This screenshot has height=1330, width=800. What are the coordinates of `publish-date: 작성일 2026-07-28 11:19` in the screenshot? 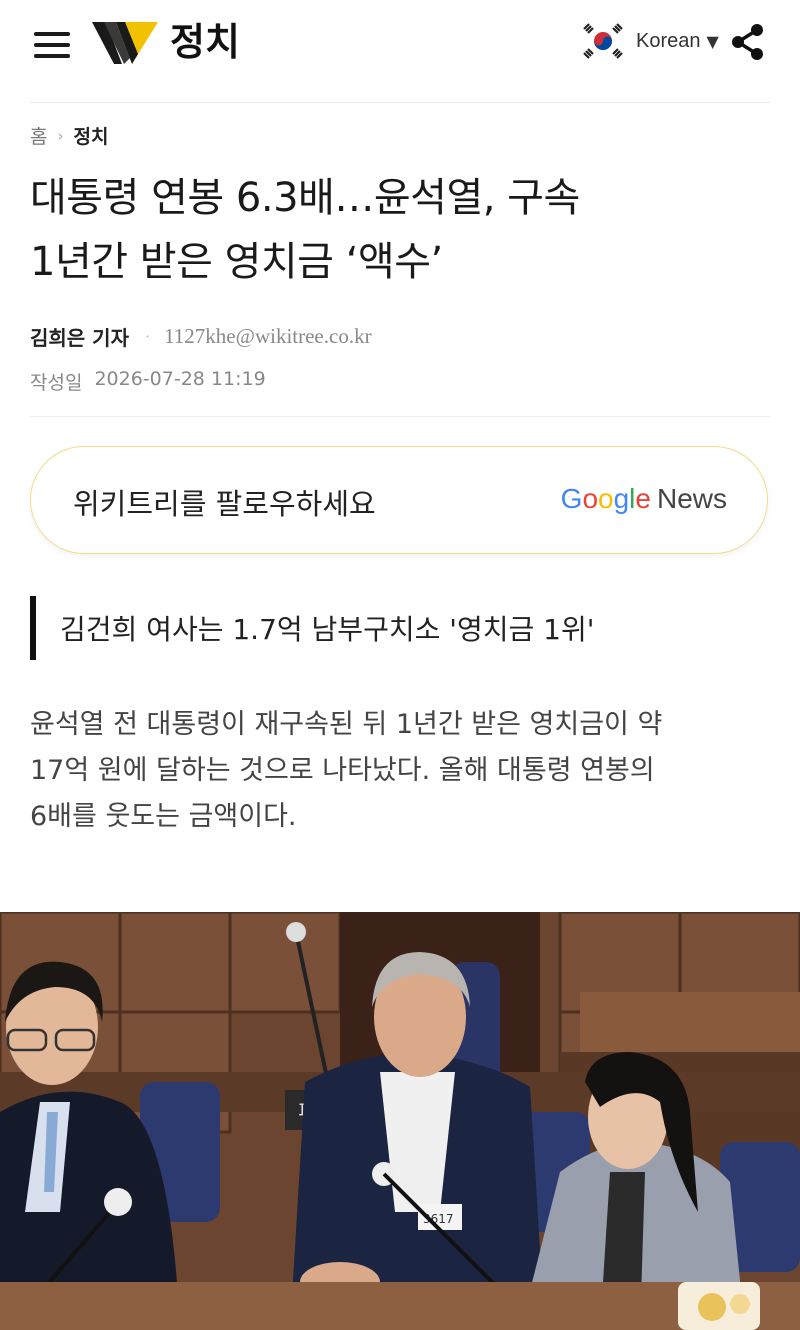 It's located at (148, 381).